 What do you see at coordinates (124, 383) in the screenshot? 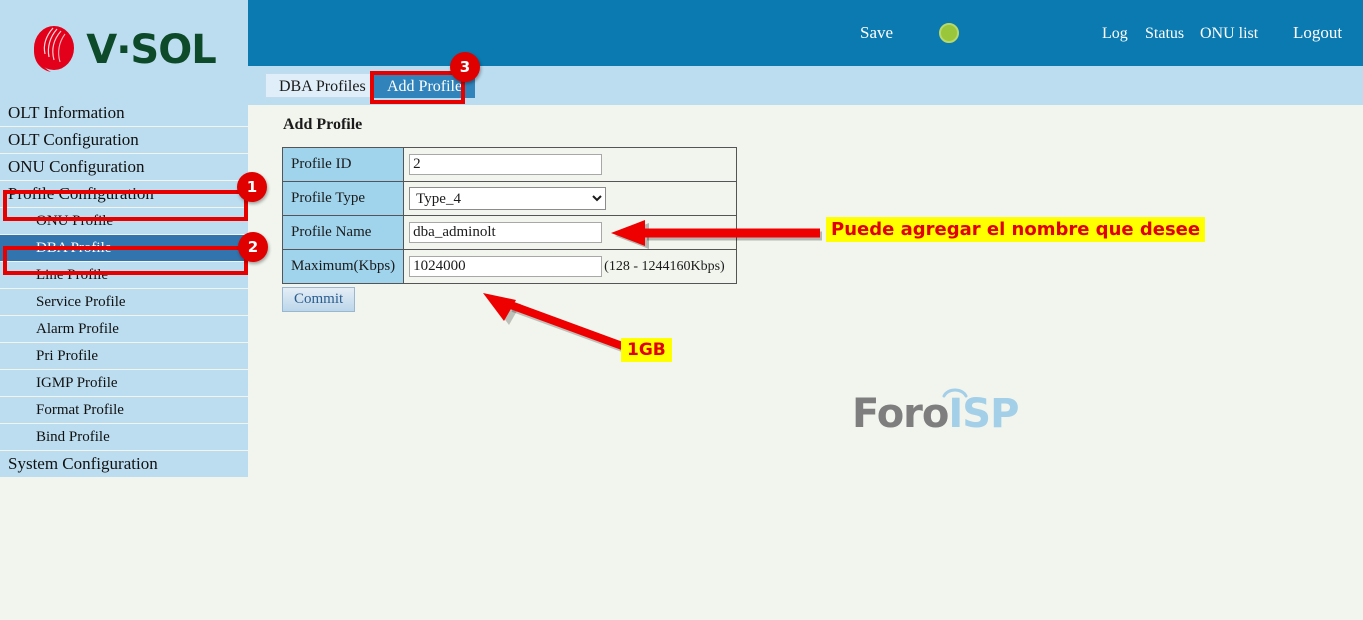
I see `sidebar-item-igmp-profile: IGMP Profile` at bounding box center [124, 383].